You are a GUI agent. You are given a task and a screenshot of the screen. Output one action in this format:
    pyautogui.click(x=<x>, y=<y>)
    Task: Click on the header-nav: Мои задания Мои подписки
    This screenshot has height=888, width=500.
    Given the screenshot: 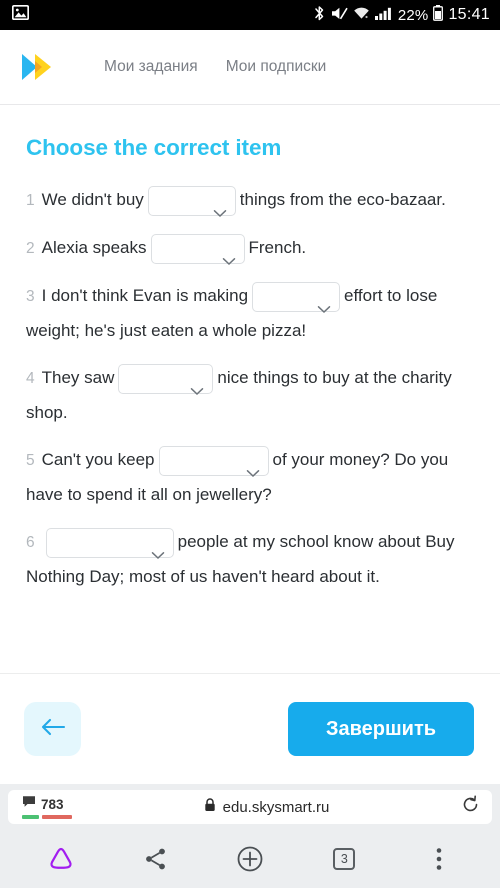 What is the action you would take?
    pyautogui.click(x=215, y=67)
    